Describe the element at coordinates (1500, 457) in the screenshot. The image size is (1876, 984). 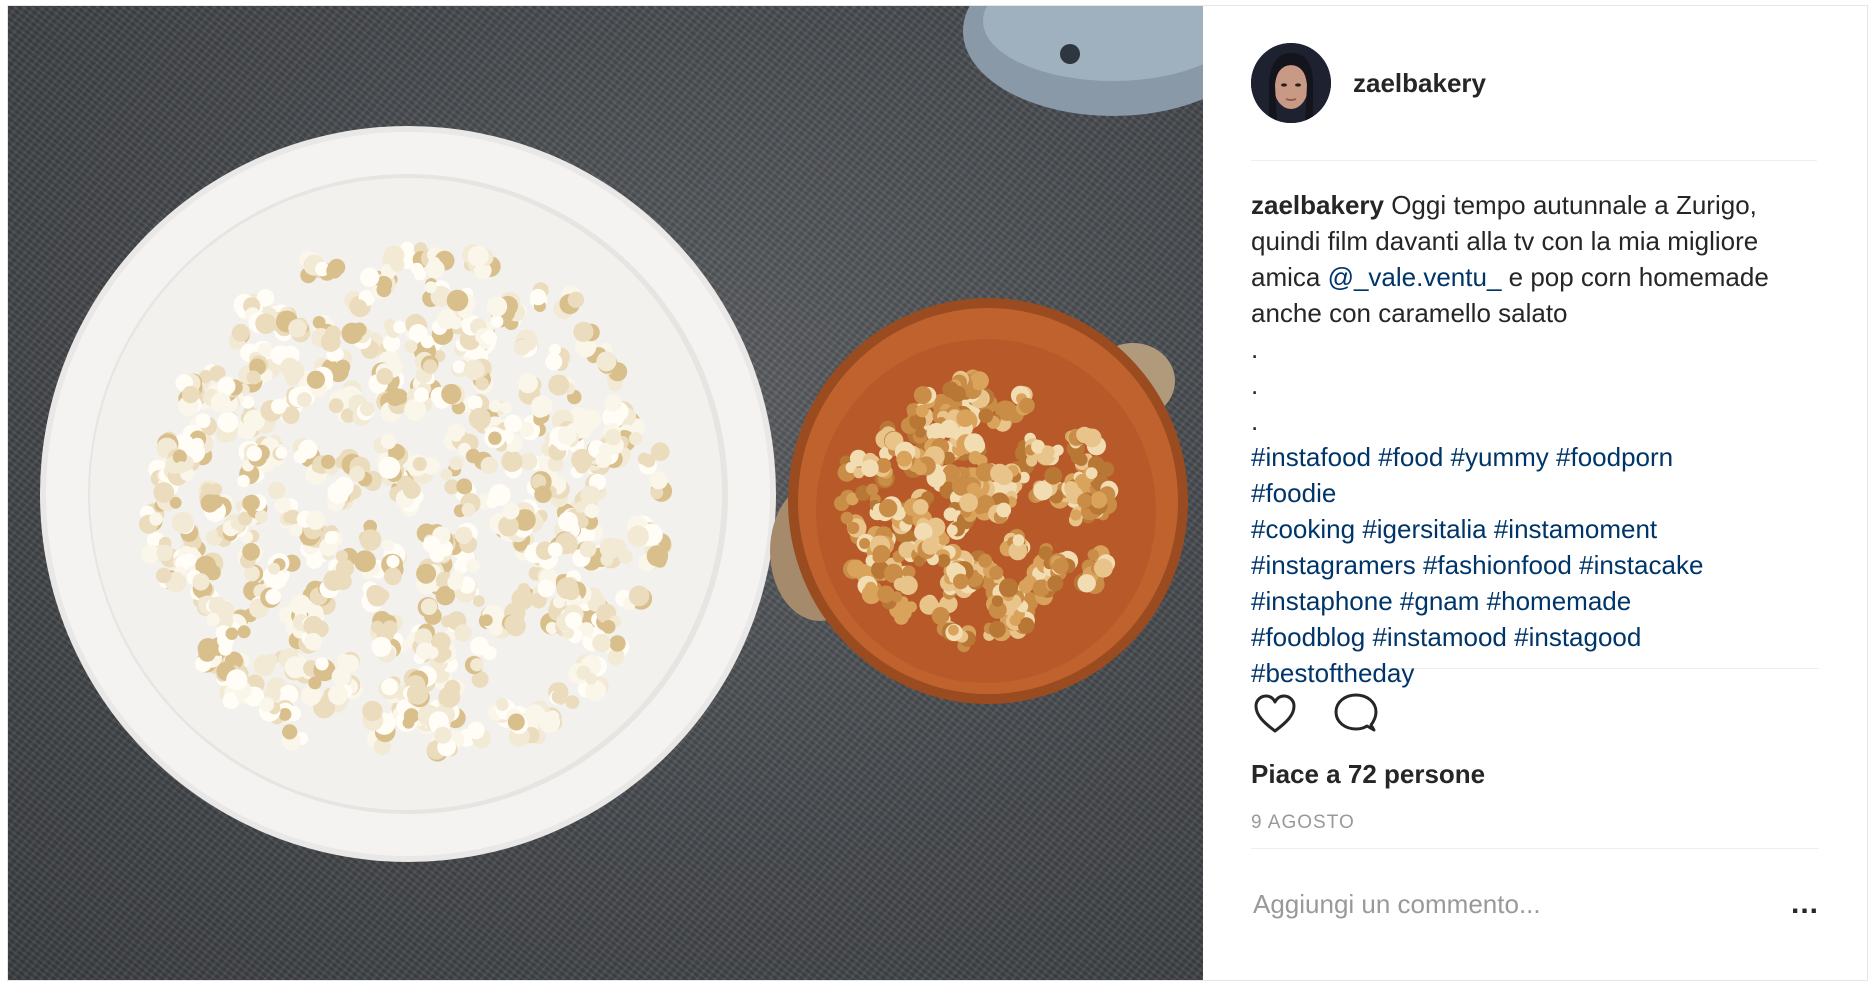
I see `hashtag-link: #yummy` at that location.